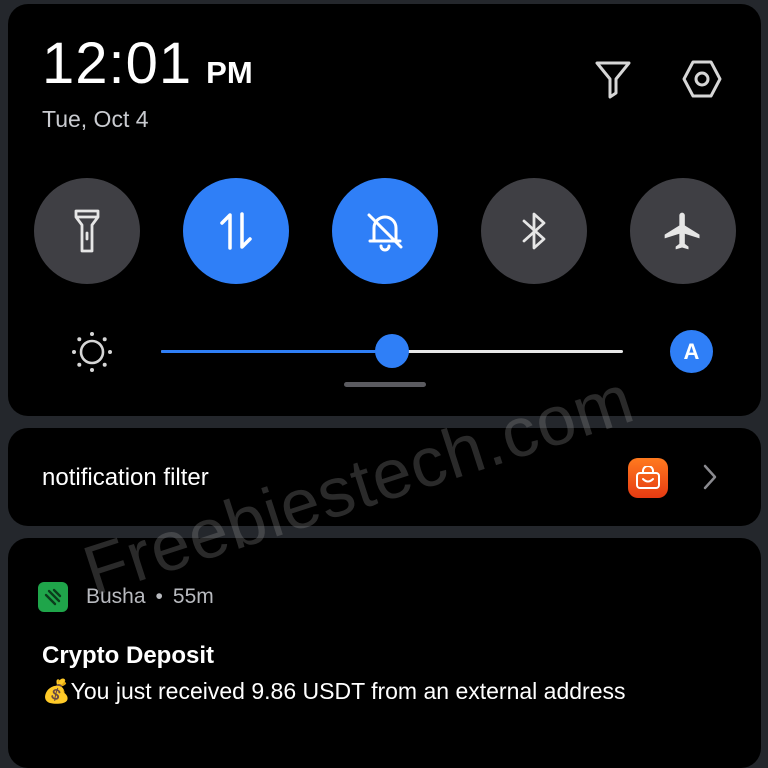 The height and width of the screenshot is (768, 768). I want to click on mobile-data-toggle, so click(236, 231).